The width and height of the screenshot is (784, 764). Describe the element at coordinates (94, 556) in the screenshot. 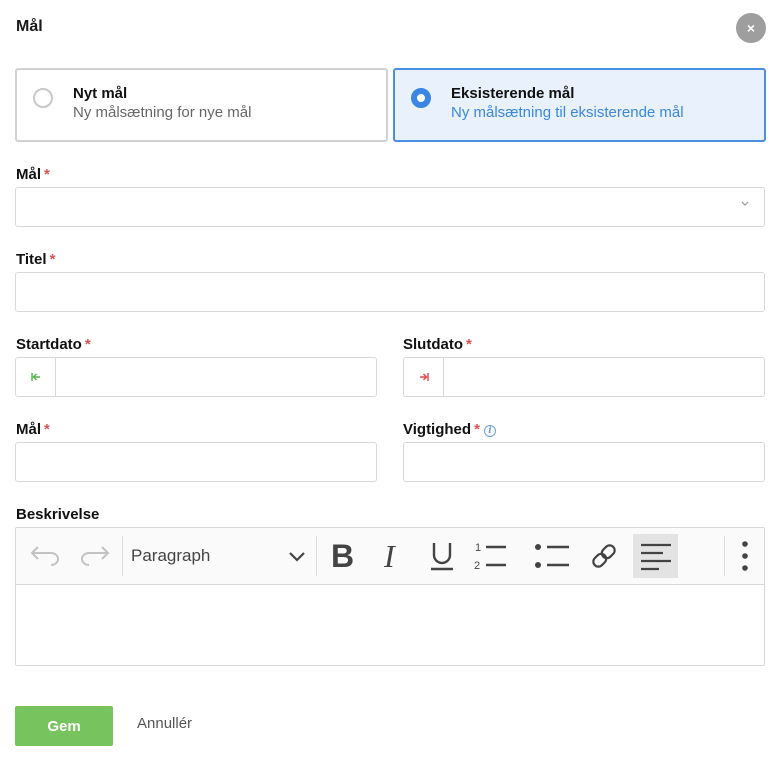

I see `redo-icon` at that location.